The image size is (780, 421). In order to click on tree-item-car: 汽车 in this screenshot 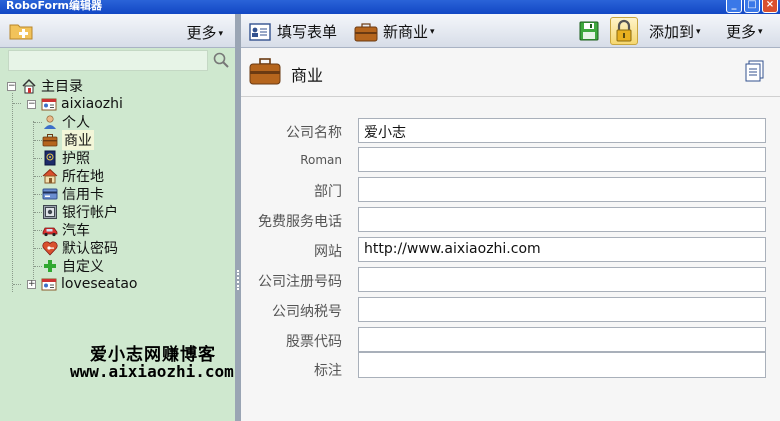, I will do `click(66, 230)`.